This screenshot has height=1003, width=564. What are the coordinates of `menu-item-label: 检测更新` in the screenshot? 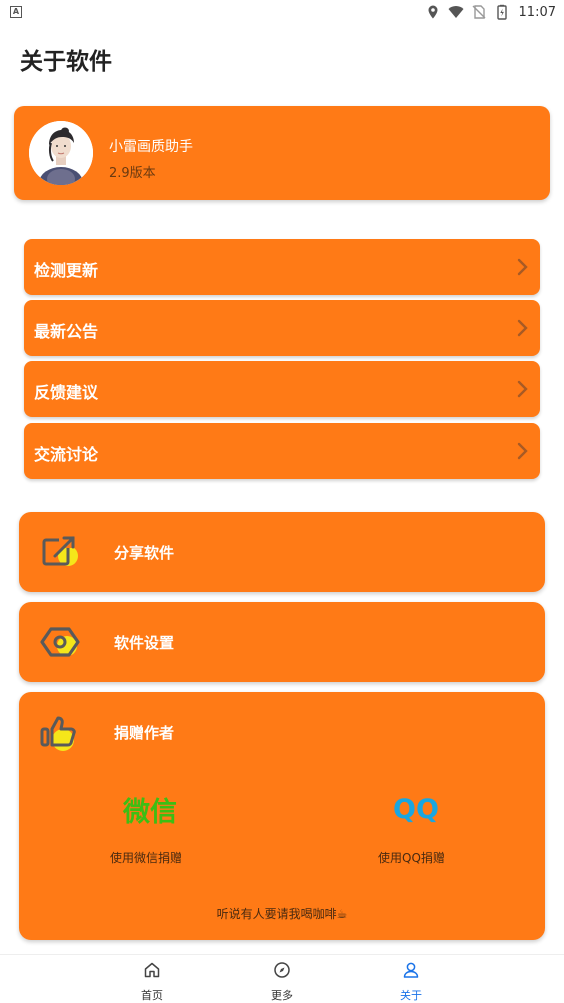 It's located at (66, 270).